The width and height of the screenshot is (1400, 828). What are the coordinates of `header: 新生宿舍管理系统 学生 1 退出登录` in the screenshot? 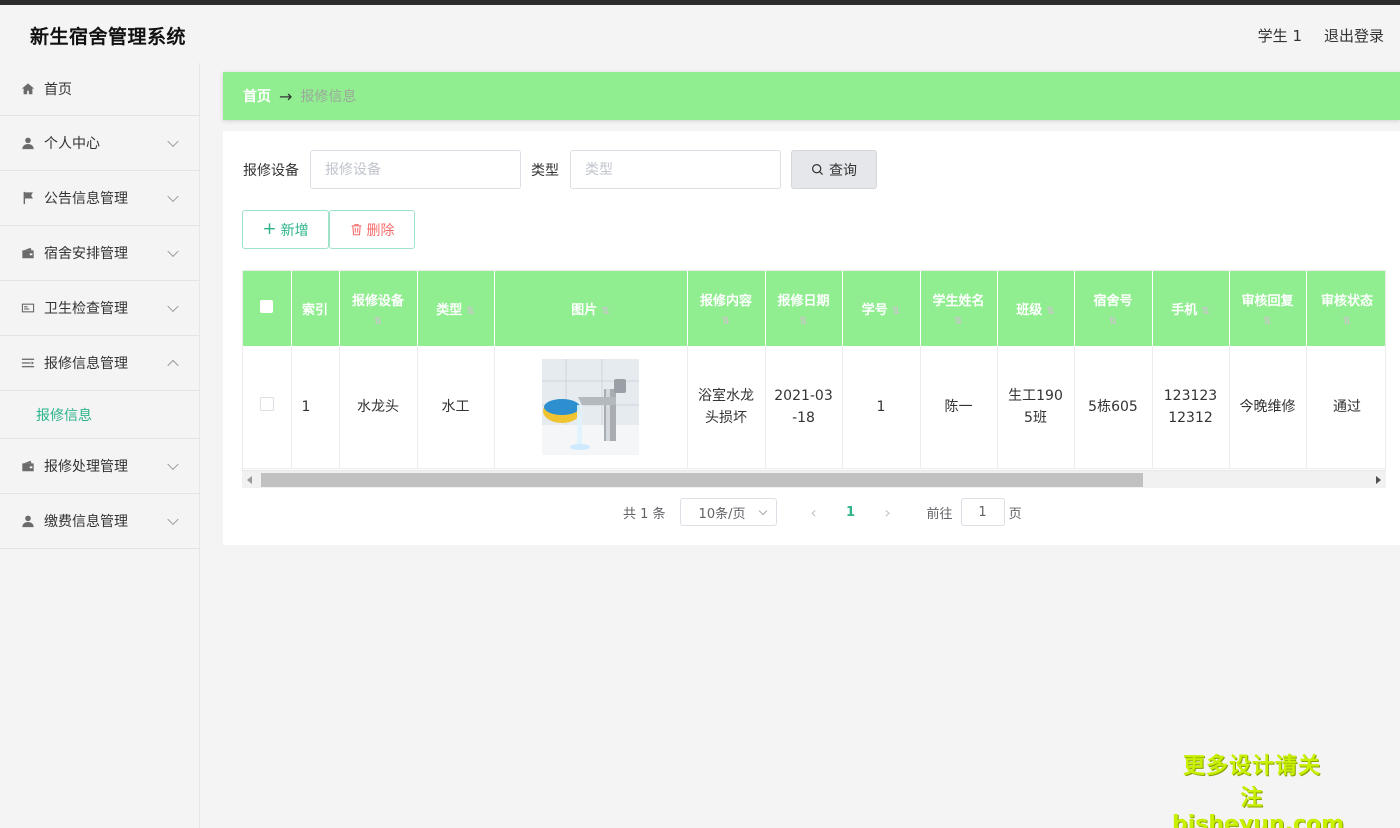 It's located at (700, 34).